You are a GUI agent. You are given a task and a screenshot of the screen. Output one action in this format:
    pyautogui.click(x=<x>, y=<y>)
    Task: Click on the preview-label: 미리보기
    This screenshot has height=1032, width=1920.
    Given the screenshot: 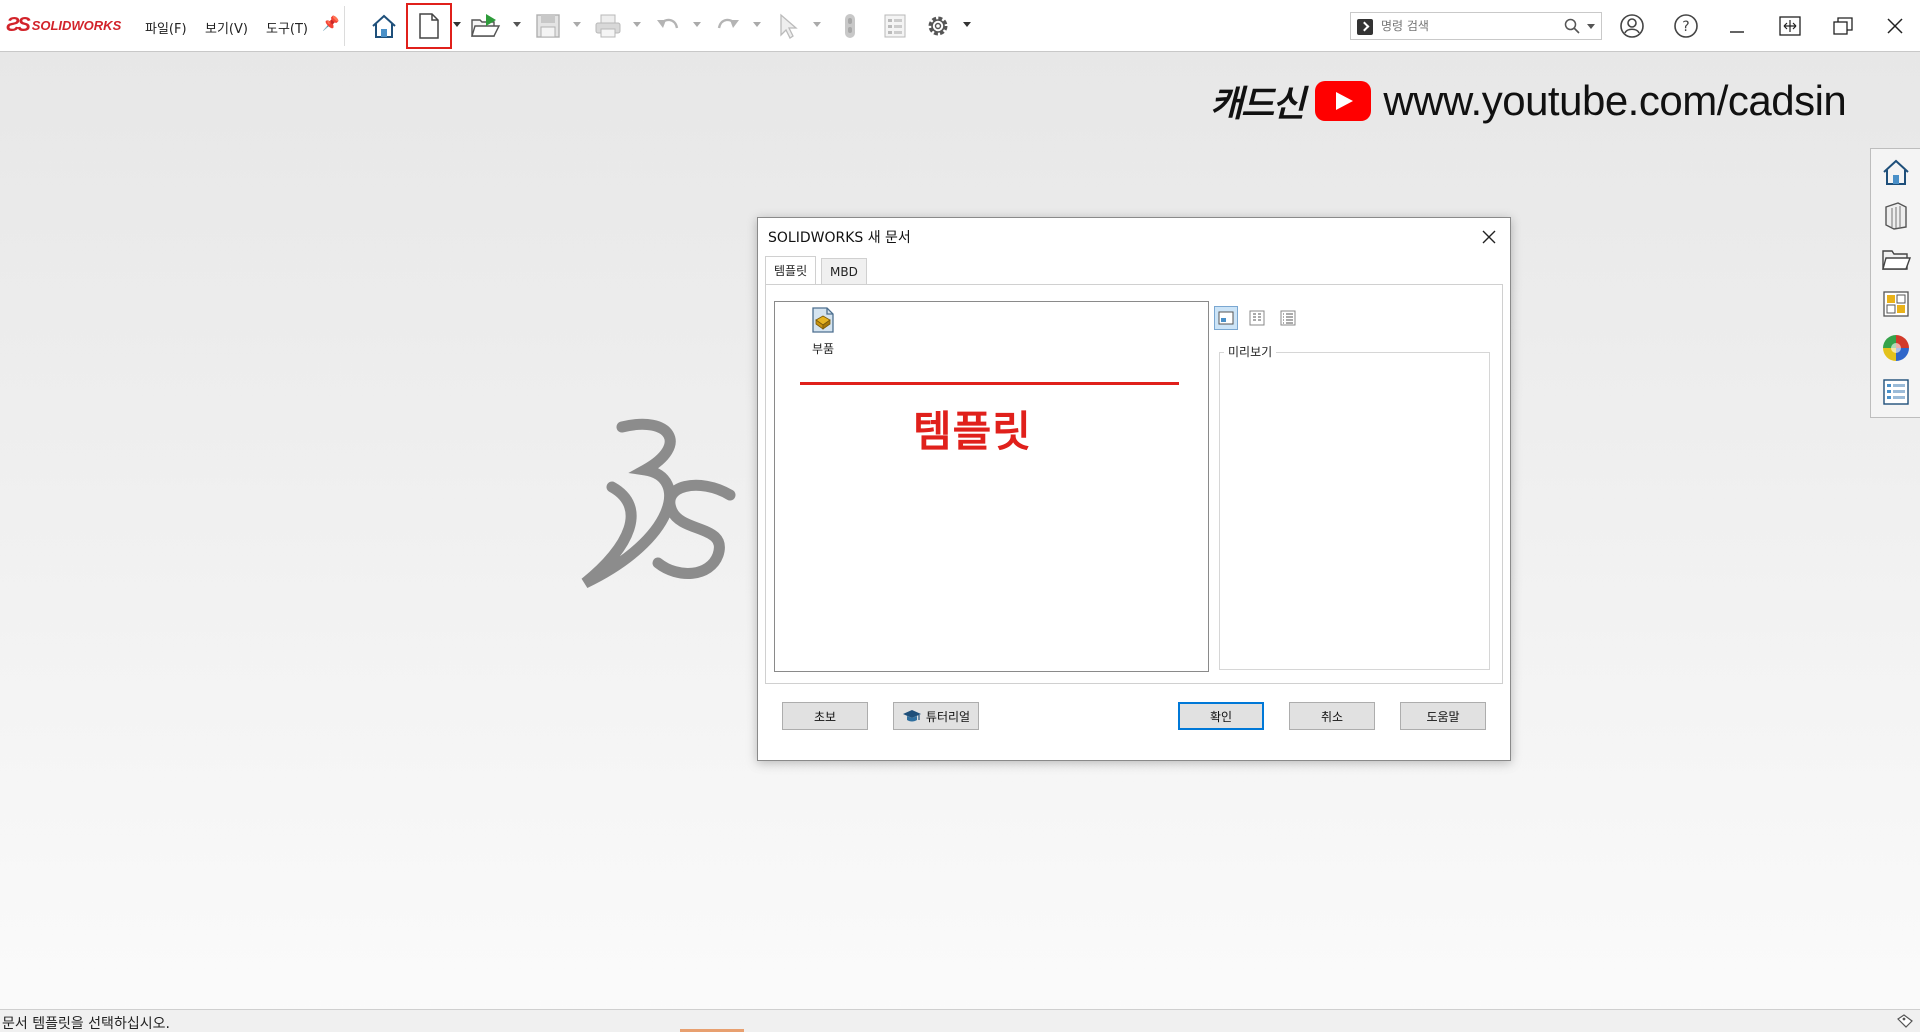 What is the action you would take?
    pyautogui.click(x=1250, y=351)
    